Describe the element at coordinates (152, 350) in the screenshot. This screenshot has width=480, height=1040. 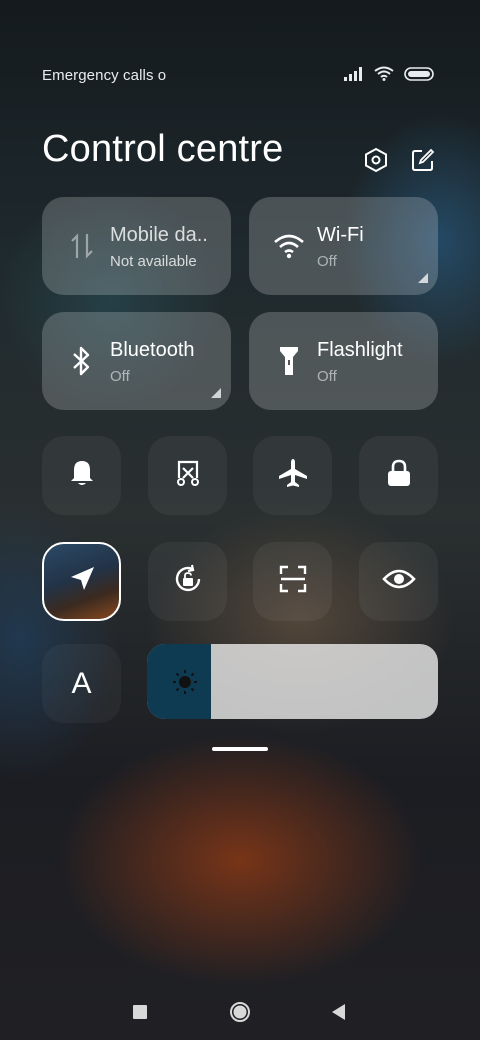
I see `tile-label: Bluetooth` at that location.